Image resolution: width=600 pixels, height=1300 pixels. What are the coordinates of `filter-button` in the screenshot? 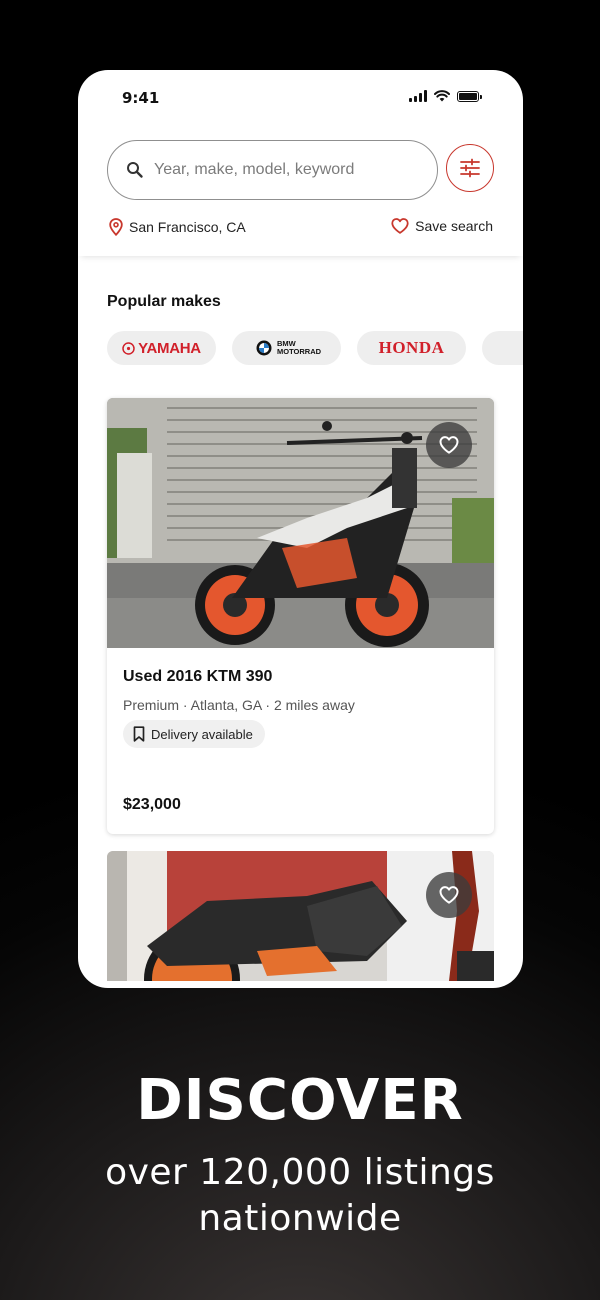 It's located at (470, 168).